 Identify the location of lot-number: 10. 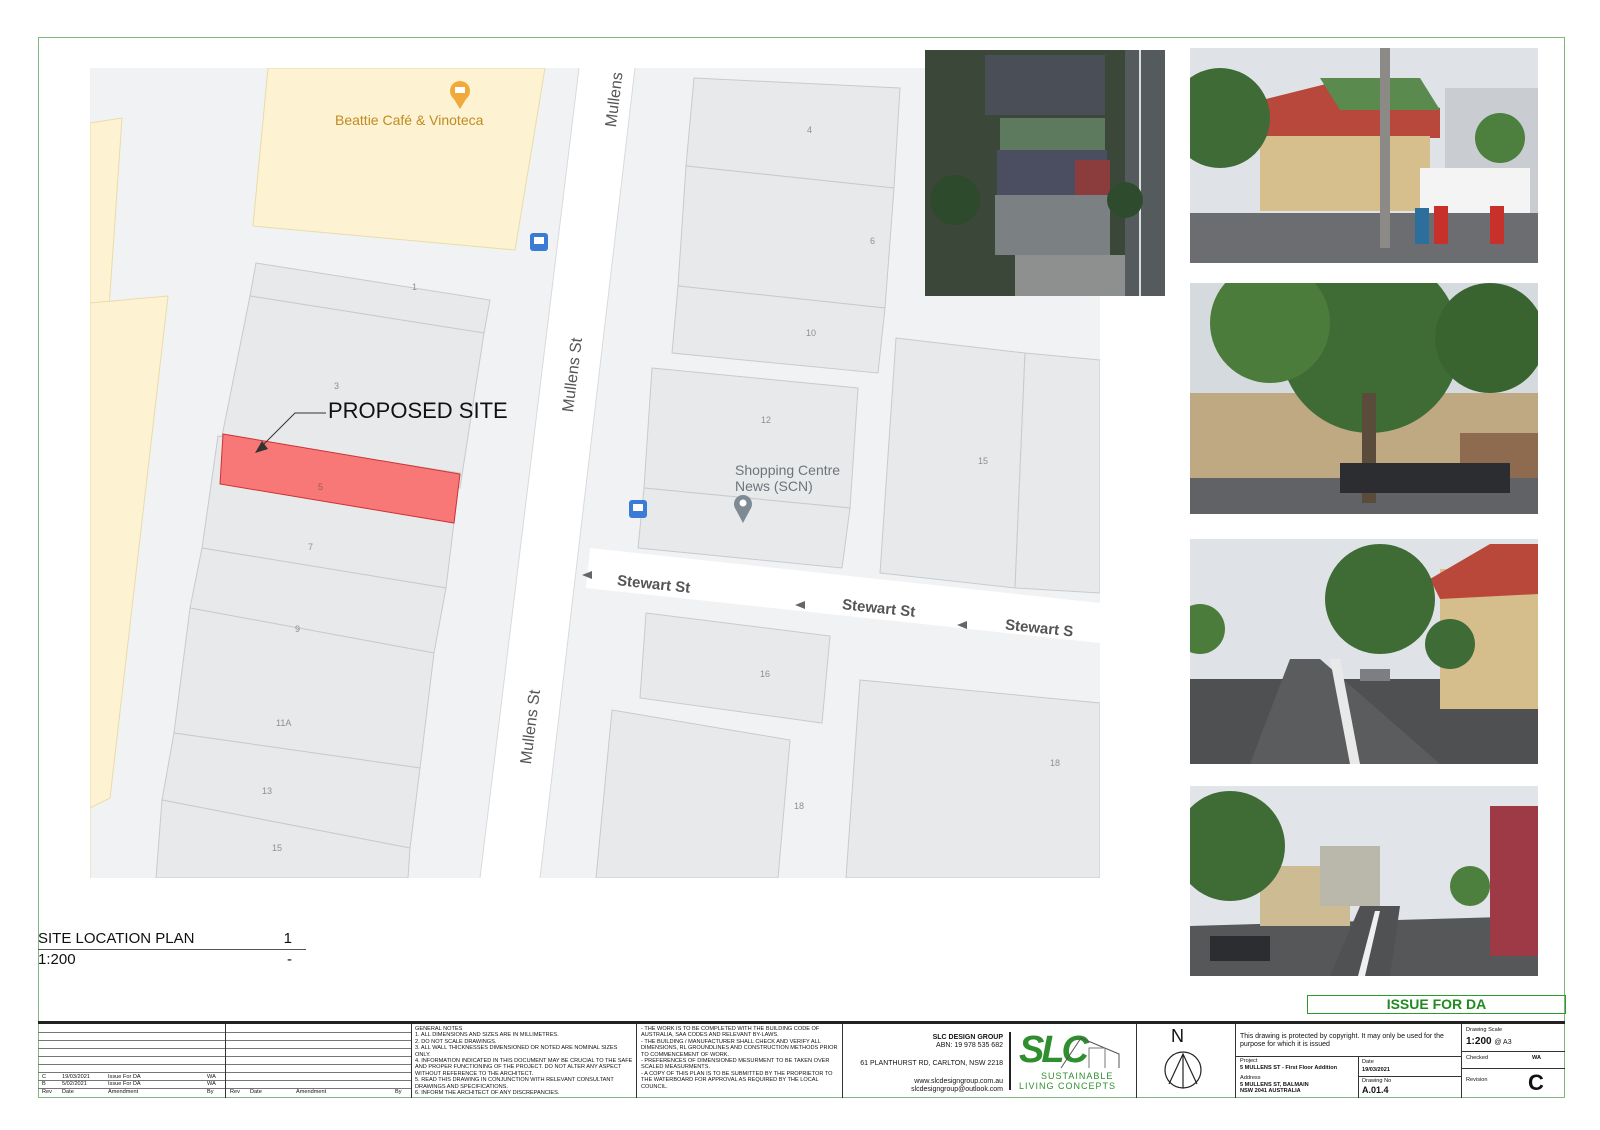
(811, 333).